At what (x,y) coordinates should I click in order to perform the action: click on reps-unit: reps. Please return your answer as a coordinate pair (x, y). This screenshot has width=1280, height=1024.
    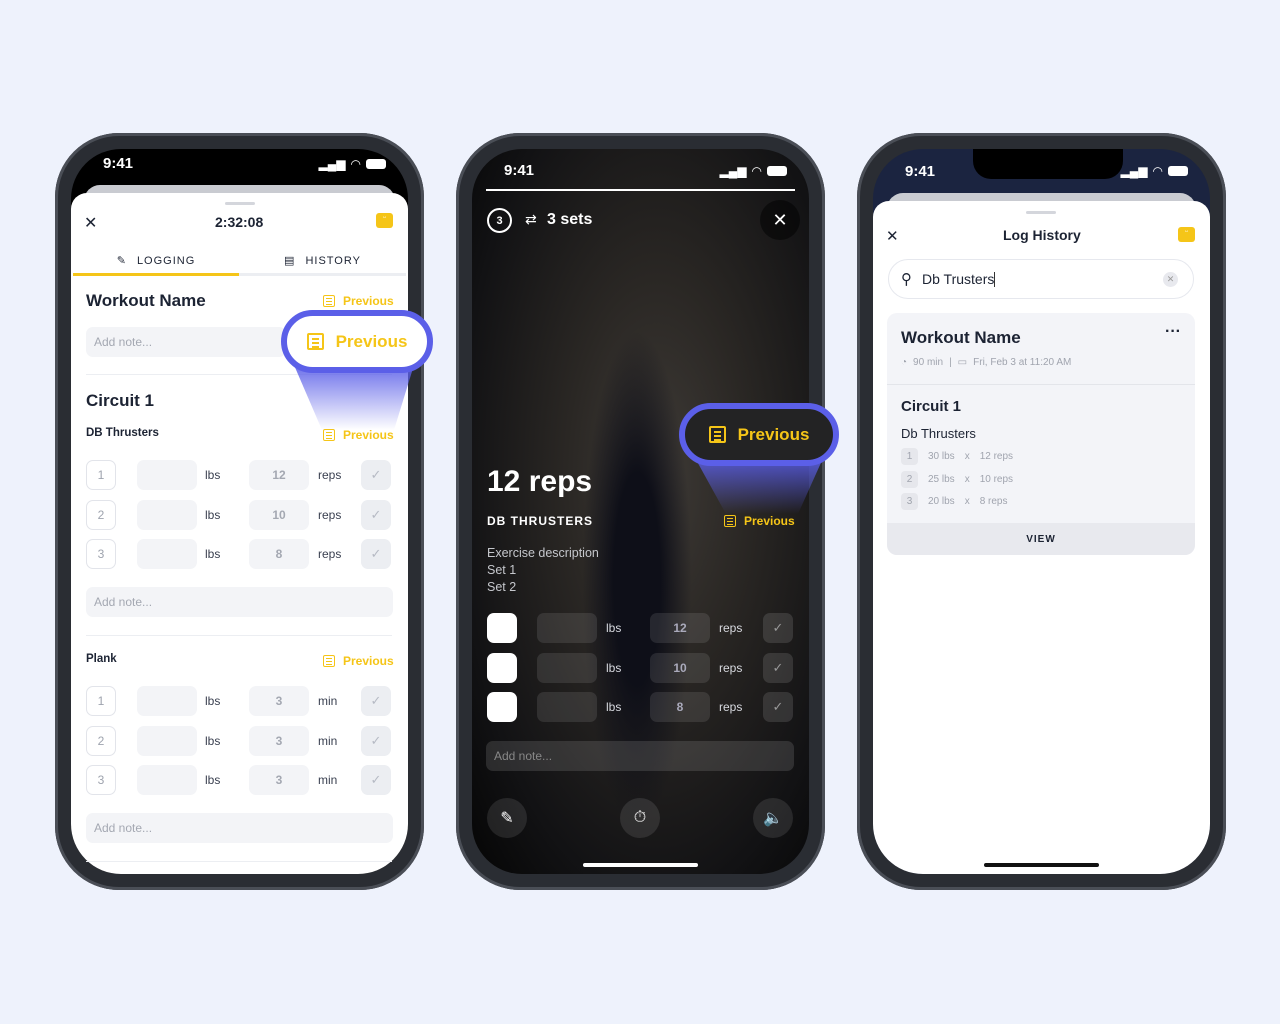
    Looking at the image, I should click on (731, 628).